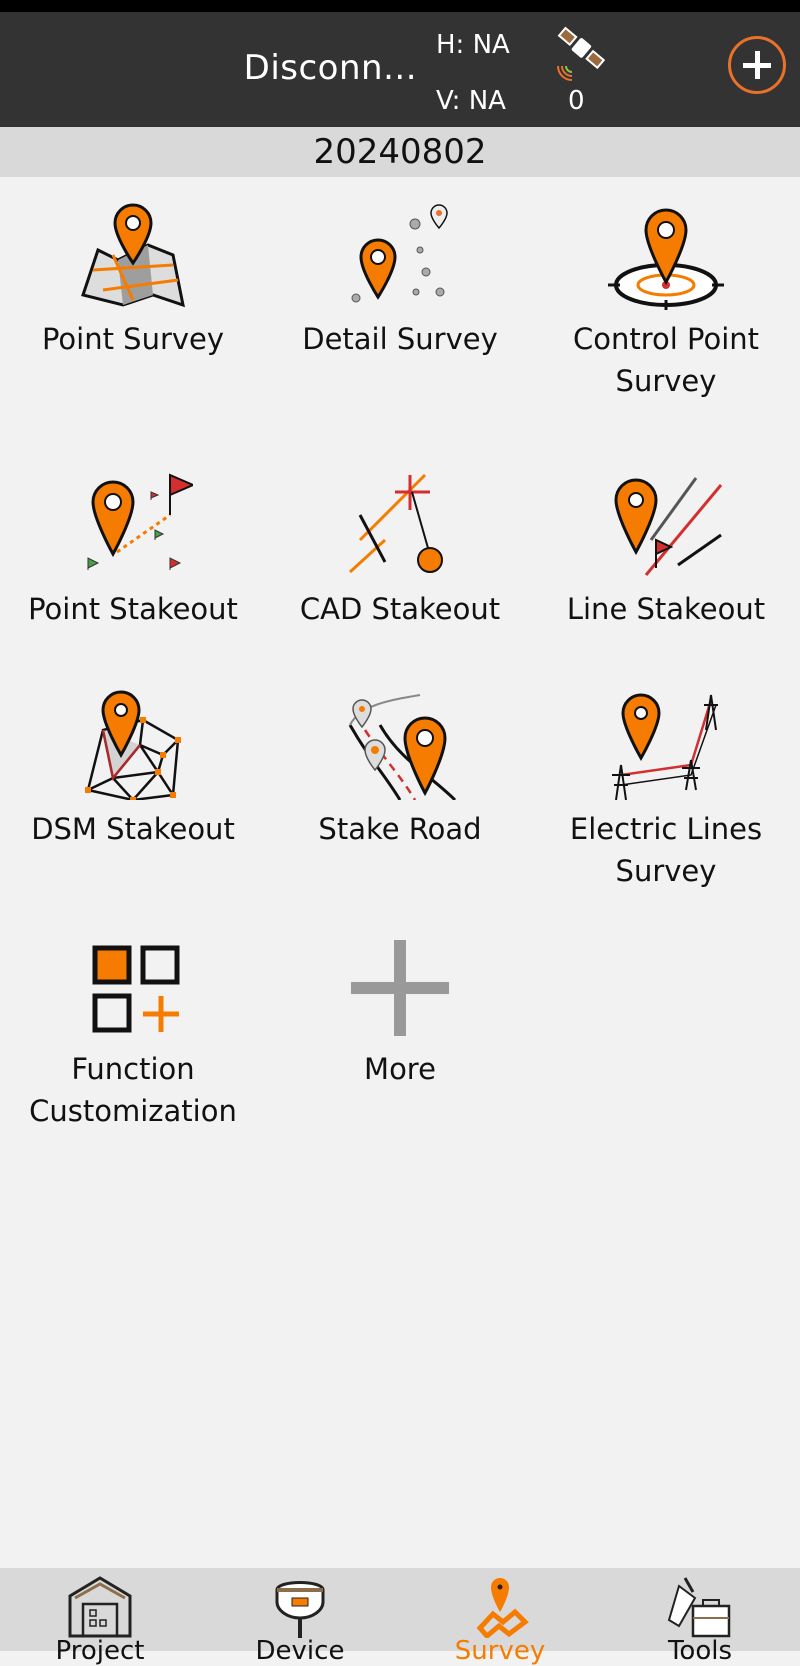 Image resolution: width=800 pixels, height=1666 pixels. I want to click on function-line-stakeout: Line Stakeout, so click(666, 550).